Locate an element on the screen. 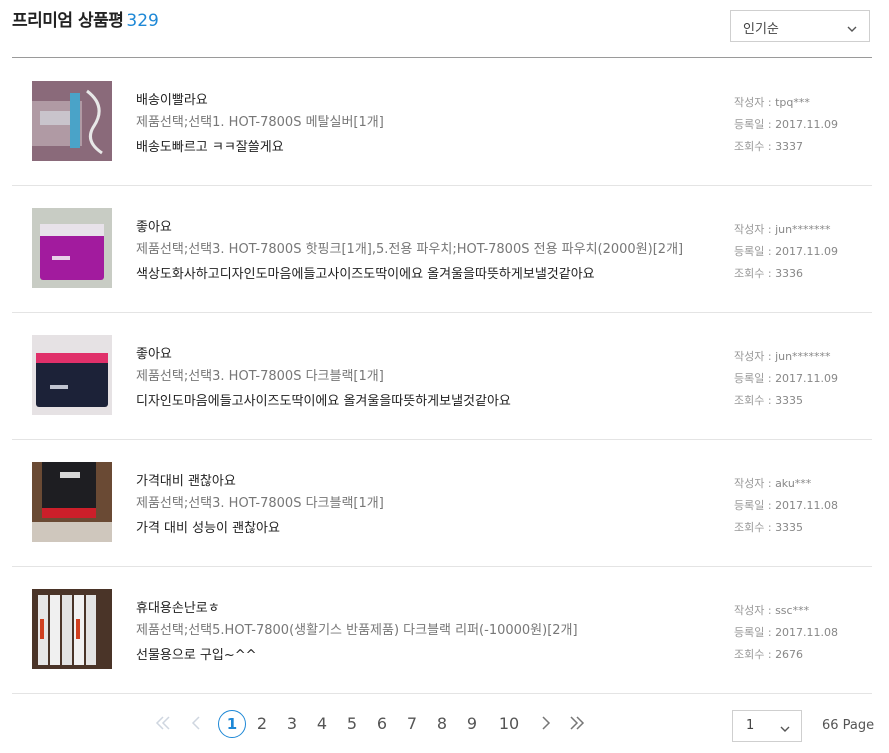 The width and height of the screenshot is (889, 753). page-8: 8 is located at coordinates (442, 724).